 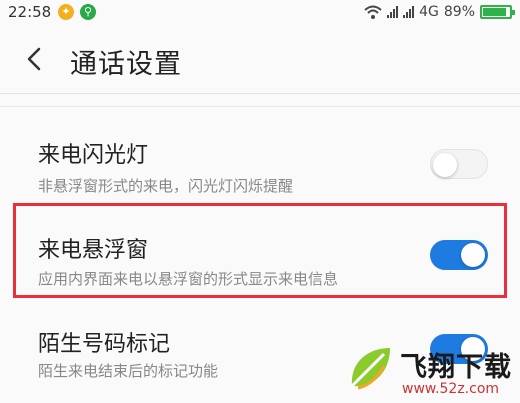 What do you see at coordinates (456, 367) in the screenshot?
I see `watermark-name: 飞翔下载` at bounding box center [456, 367].